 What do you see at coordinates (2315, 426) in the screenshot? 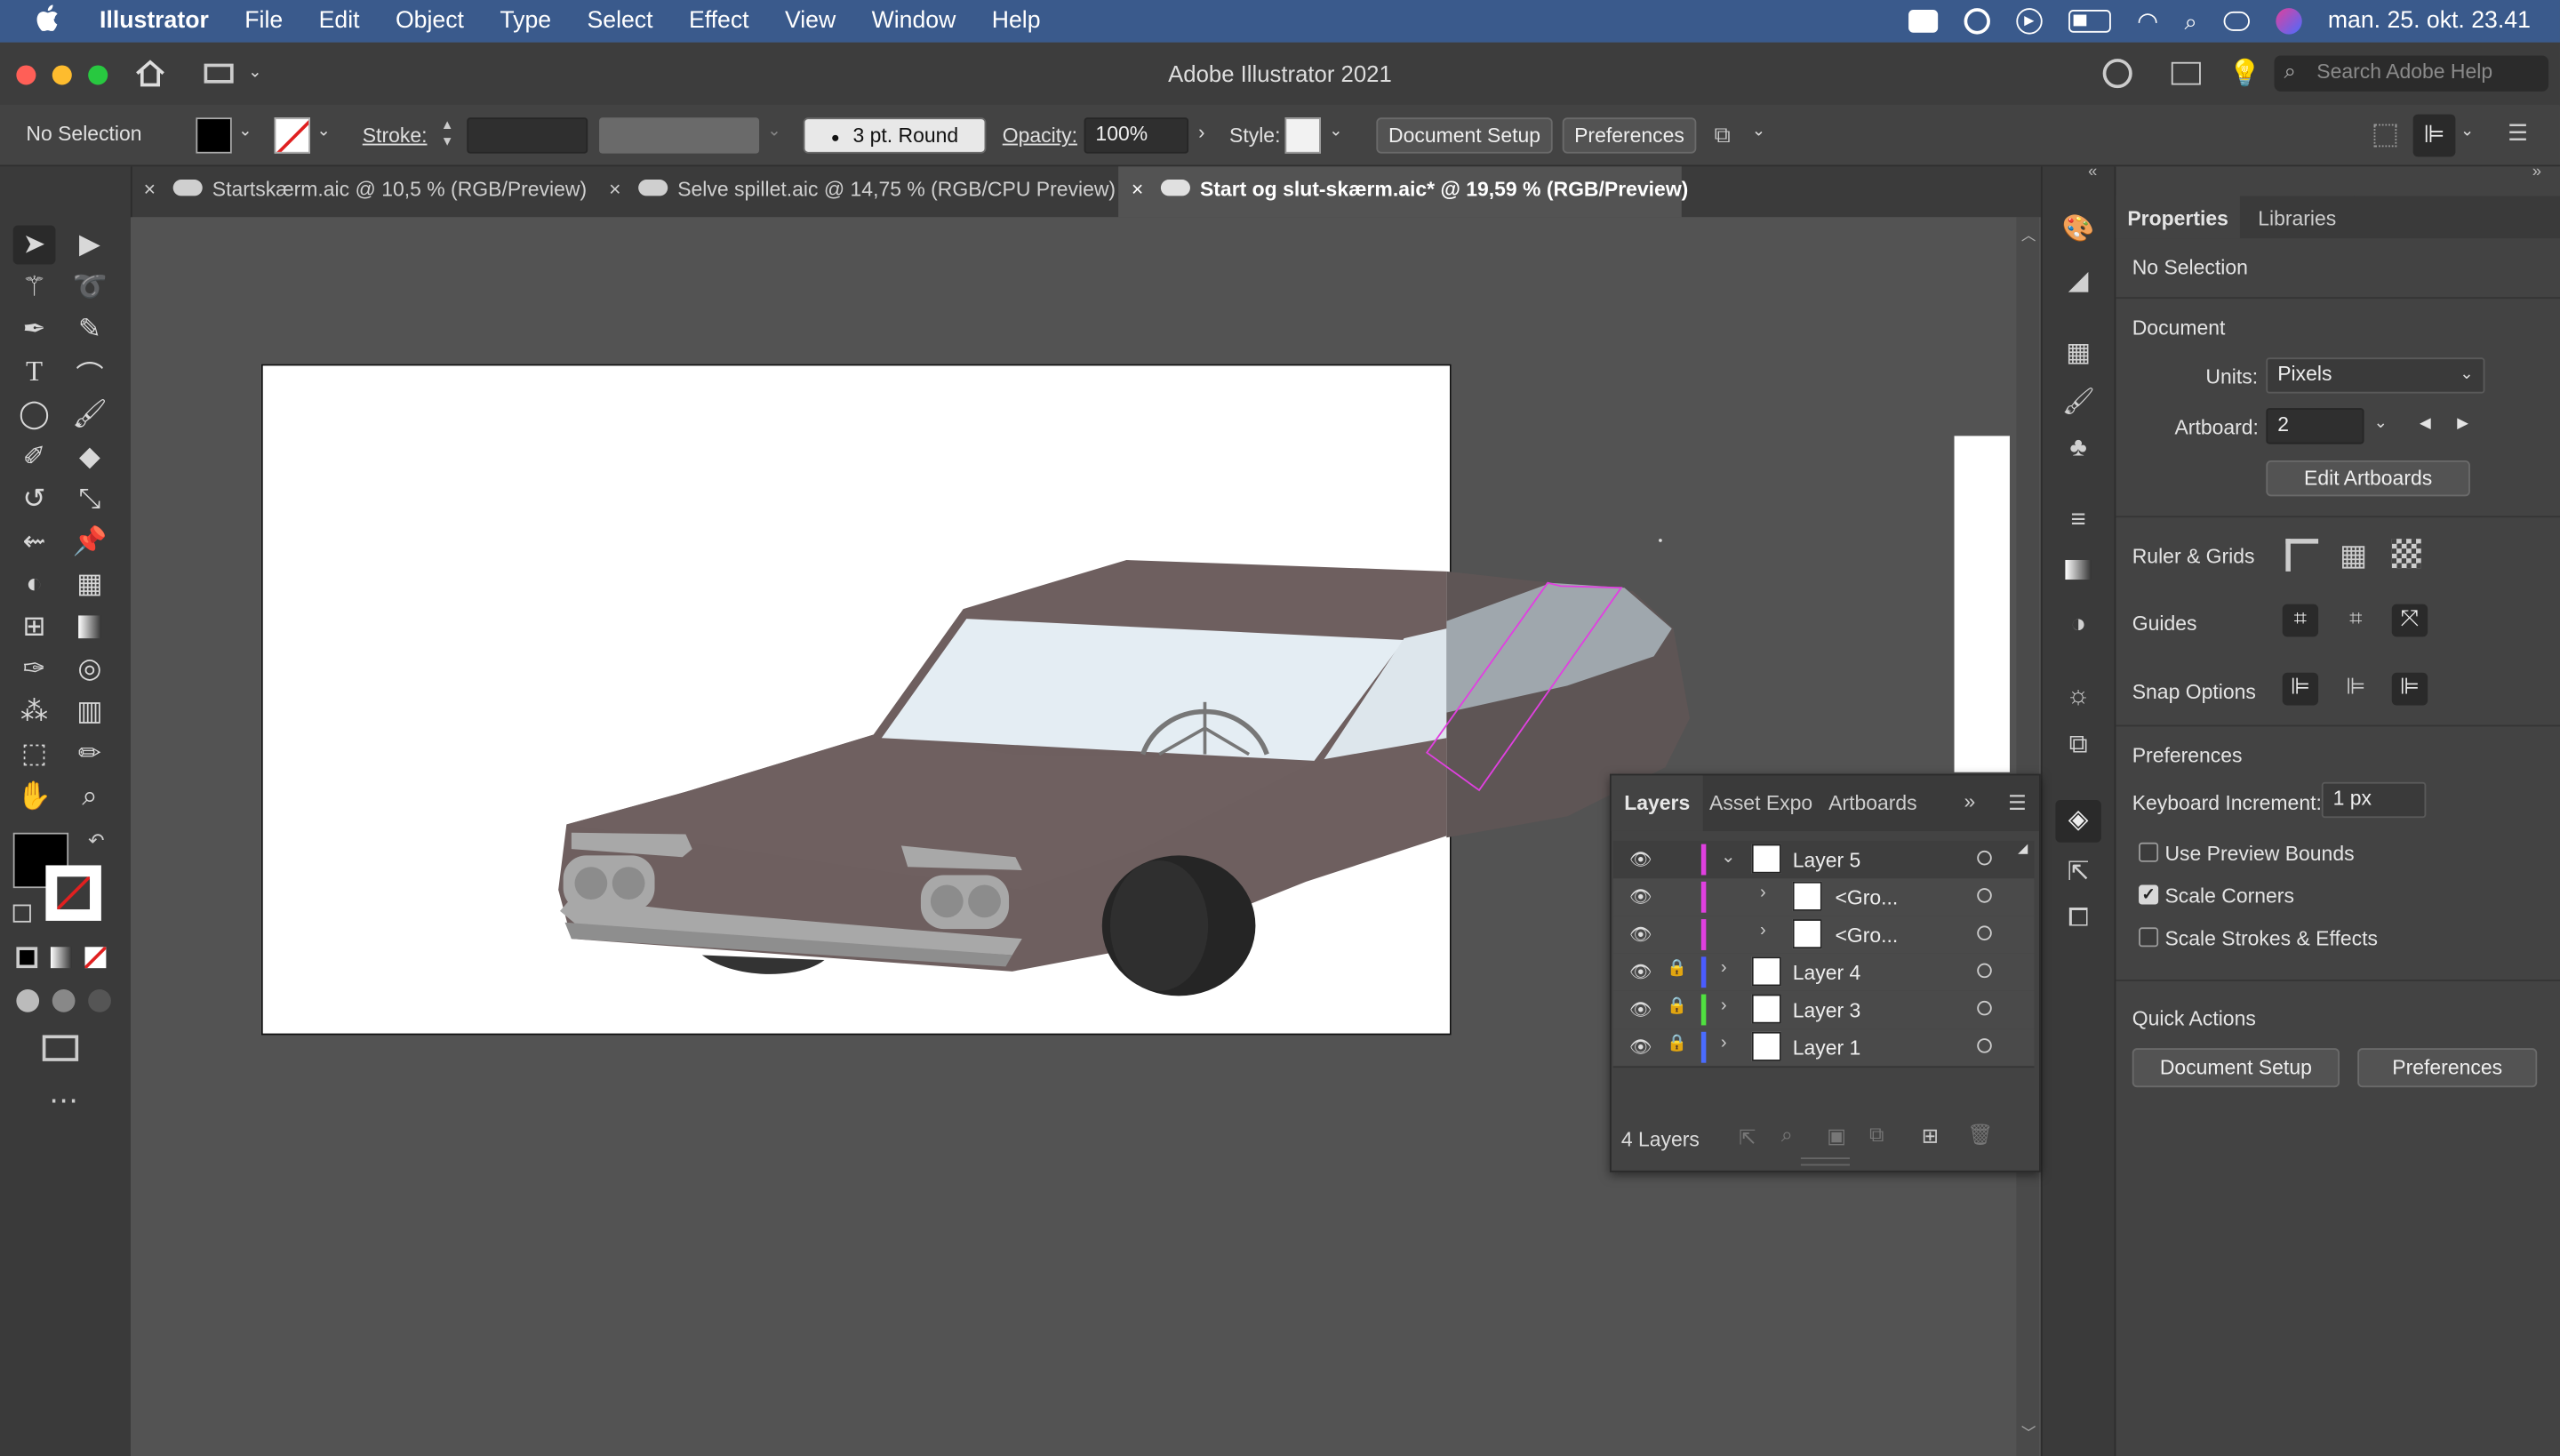
I see `artboard-input: 2` at bounding box center [2315, 426].